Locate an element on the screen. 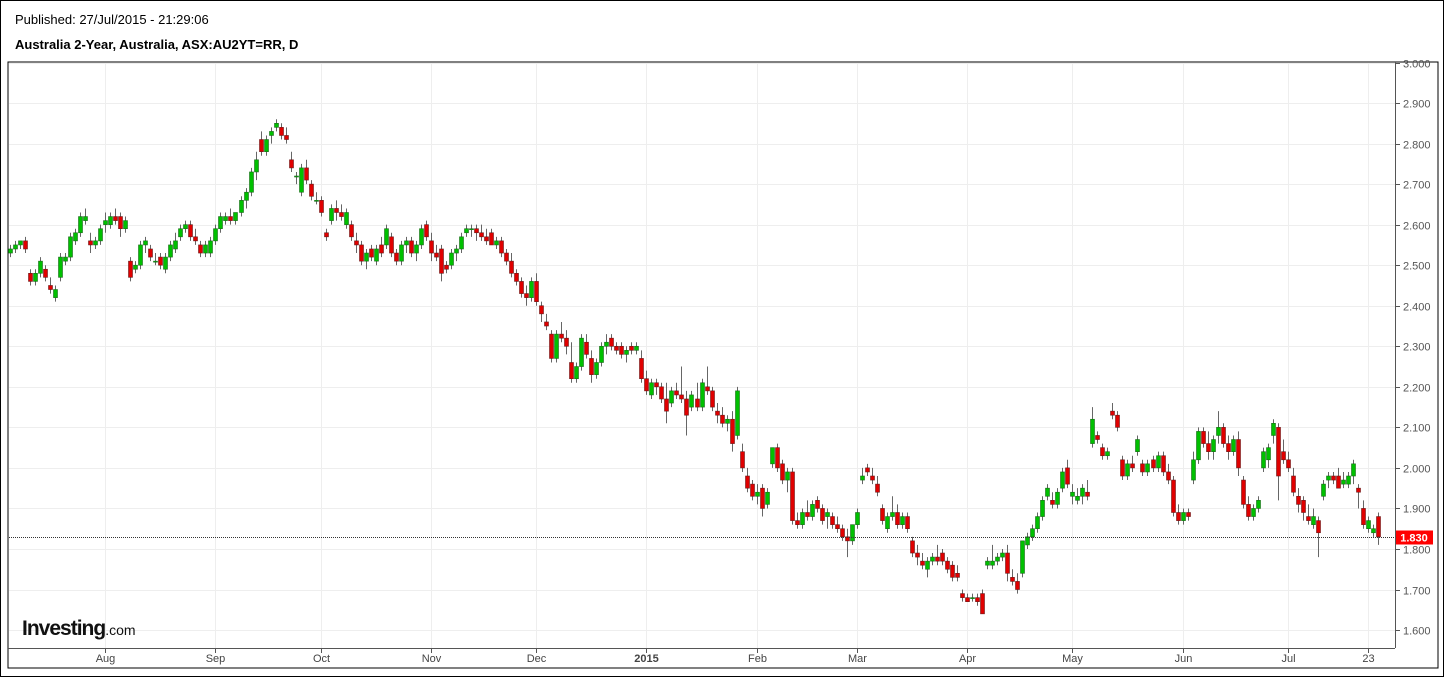 The height and width of the screenshot is (677, 1444). logo-main: Investing is located at coordinates (64, 628).